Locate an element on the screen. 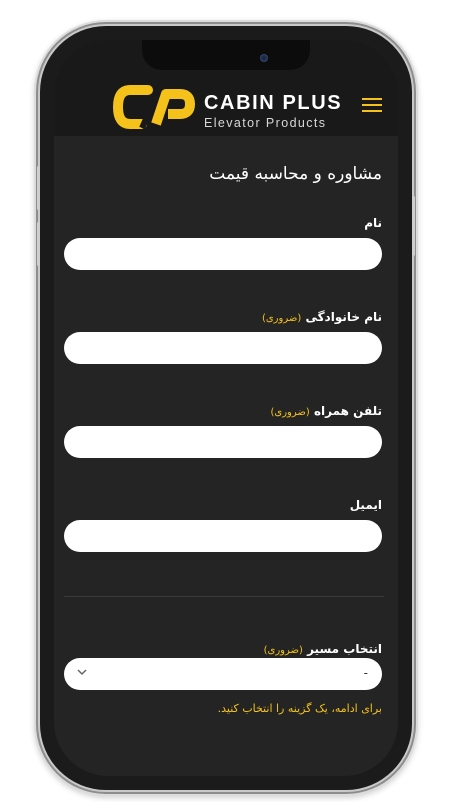 The width and height of the screenshot is (450, 802). volume-down-button is located at coordinates (38, 244).